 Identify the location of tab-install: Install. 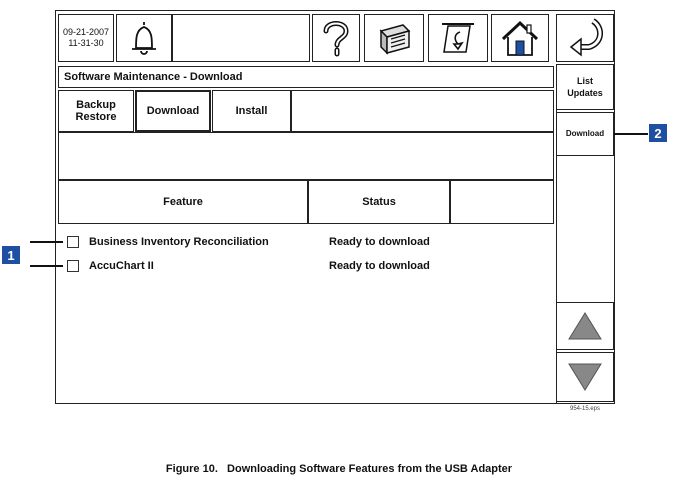
(251, 111).